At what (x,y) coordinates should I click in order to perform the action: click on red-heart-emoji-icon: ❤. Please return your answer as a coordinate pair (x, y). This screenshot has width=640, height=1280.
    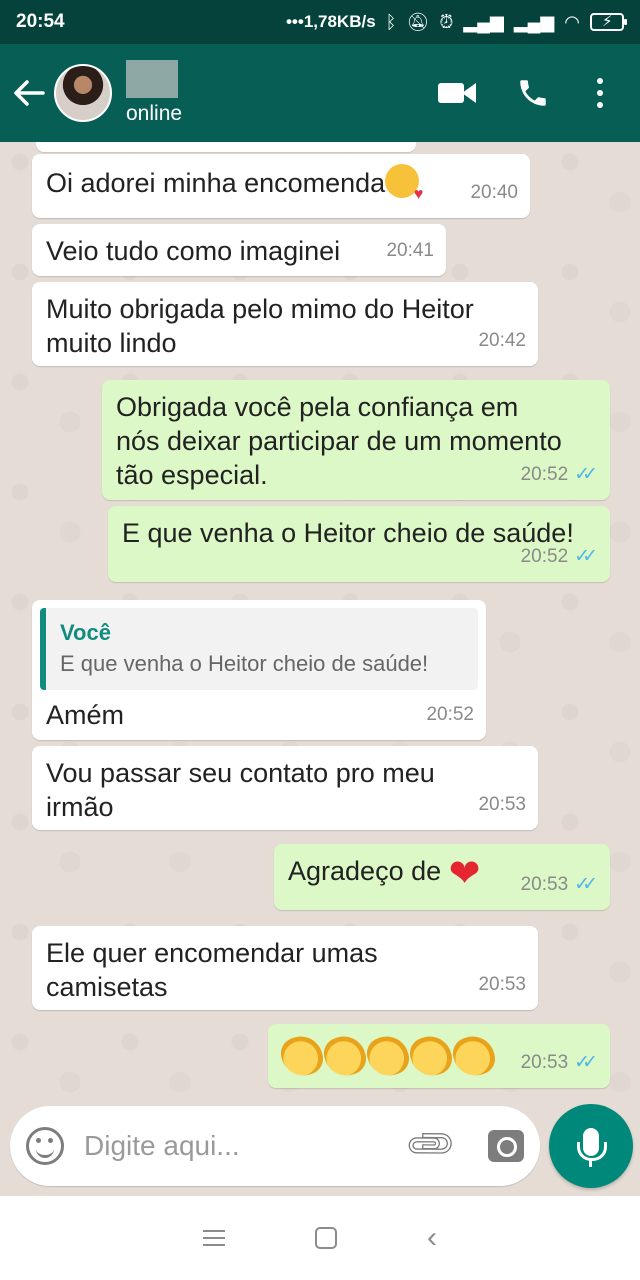
    Looking at the image, I should click on (464, 874).